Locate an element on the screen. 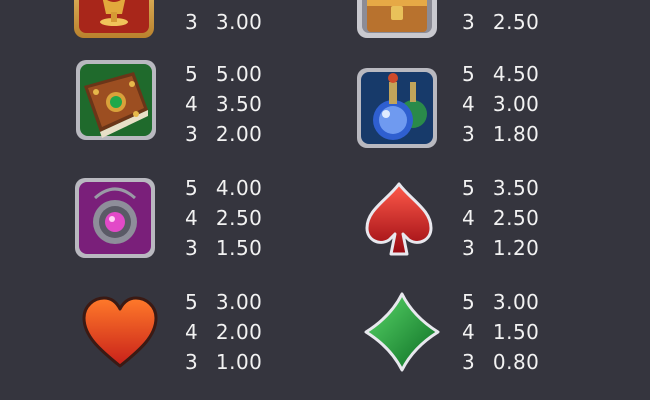 The height and width of the screenshot is (400, 650). pay-value: 1.00 is located at coordinates (239, 362).